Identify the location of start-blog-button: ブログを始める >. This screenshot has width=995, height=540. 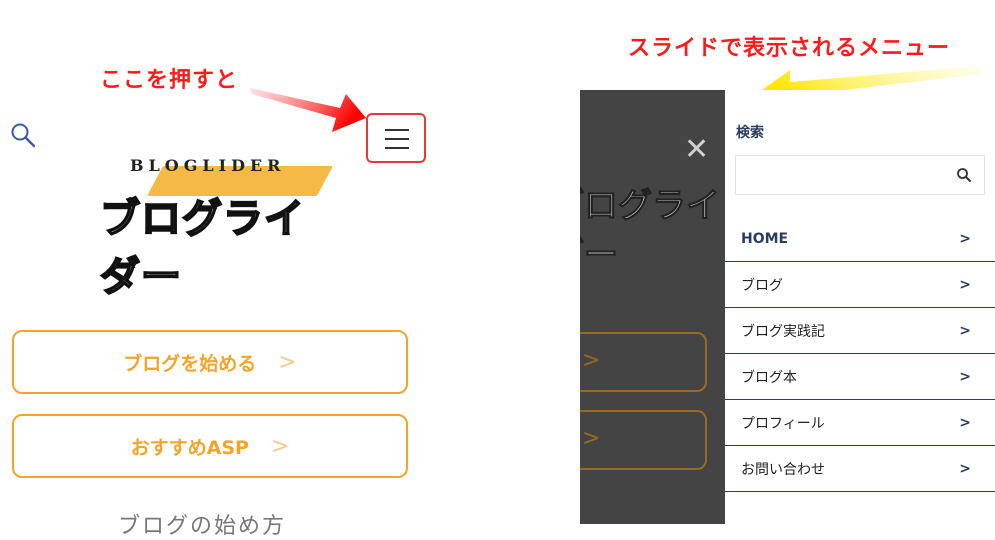
(210, 362).